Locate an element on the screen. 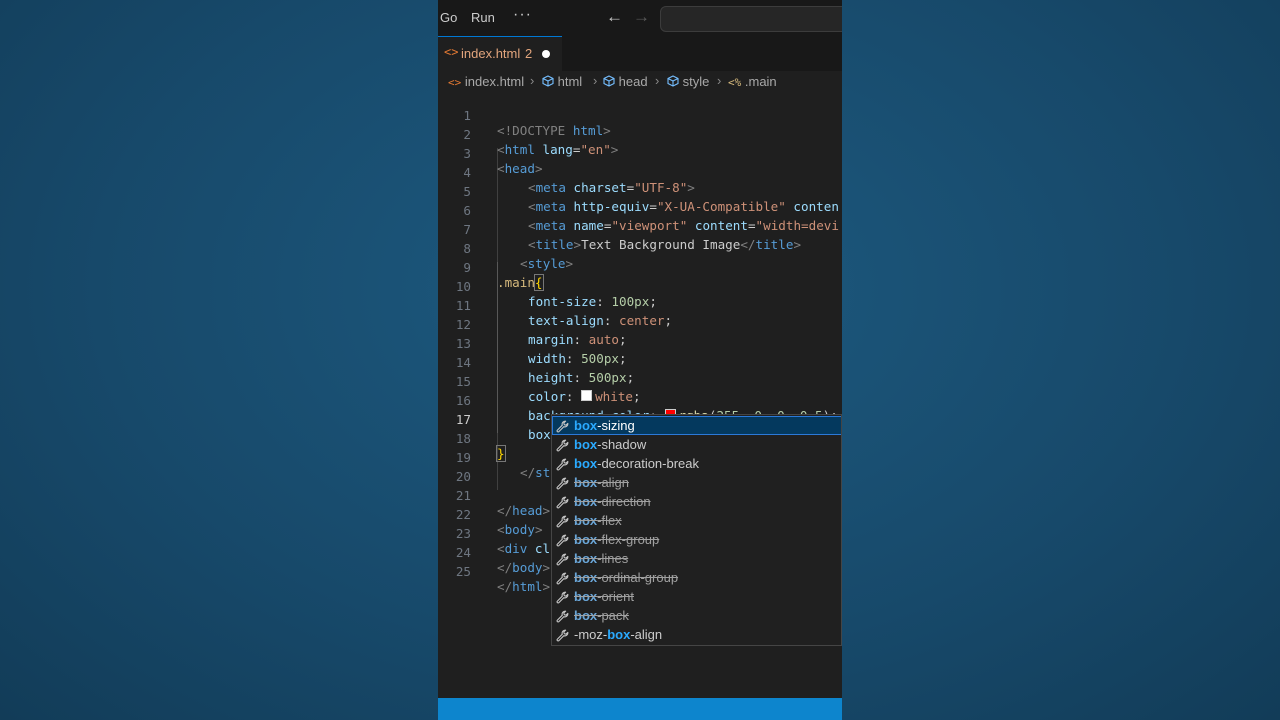  breadcrumb-item-main: <% .main is located at coordinates (752, 81).